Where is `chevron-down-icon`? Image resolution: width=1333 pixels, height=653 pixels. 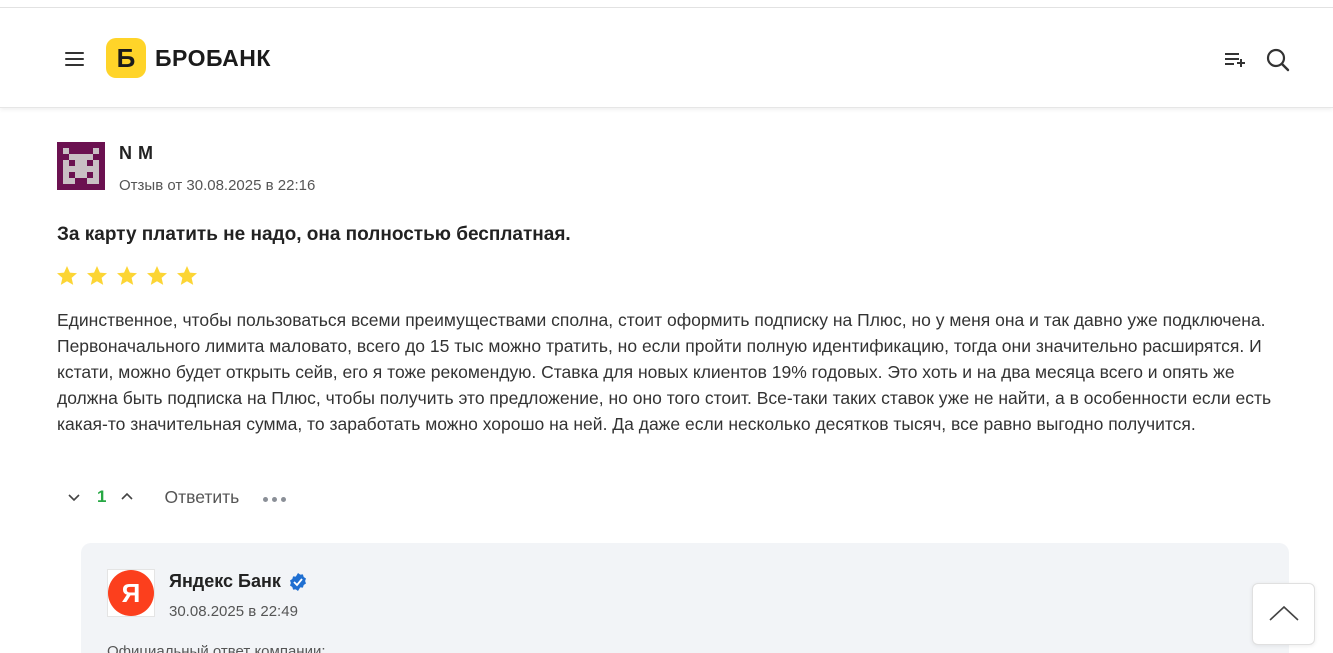
chevron-down-icon is located at coordinates (74, 497).